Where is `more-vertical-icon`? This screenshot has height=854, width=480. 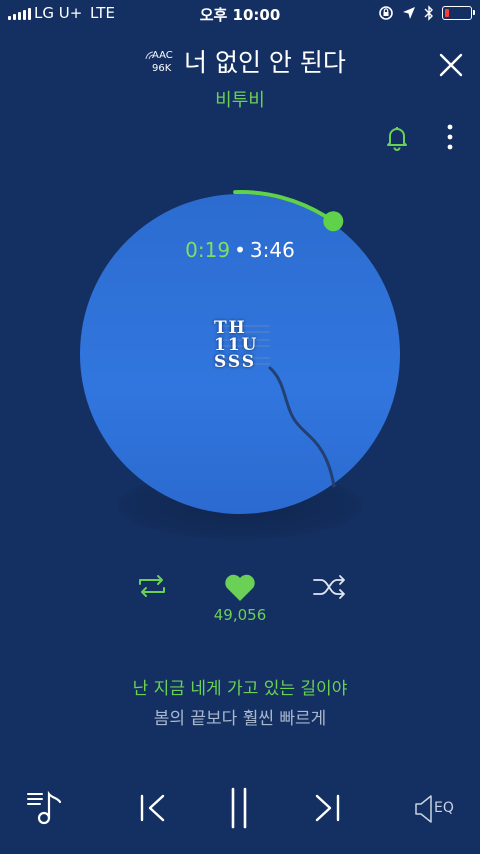
more-vertical-icon is located at coordinates (450, 137).